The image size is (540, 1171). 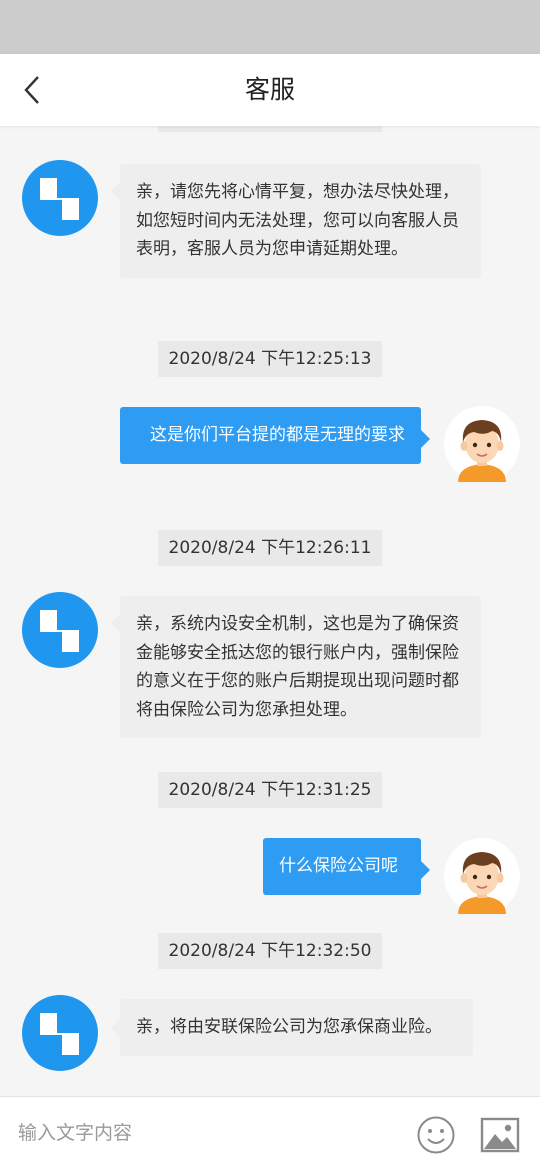 I want to click on back-arrow-icon, so click(x=31, y=90).